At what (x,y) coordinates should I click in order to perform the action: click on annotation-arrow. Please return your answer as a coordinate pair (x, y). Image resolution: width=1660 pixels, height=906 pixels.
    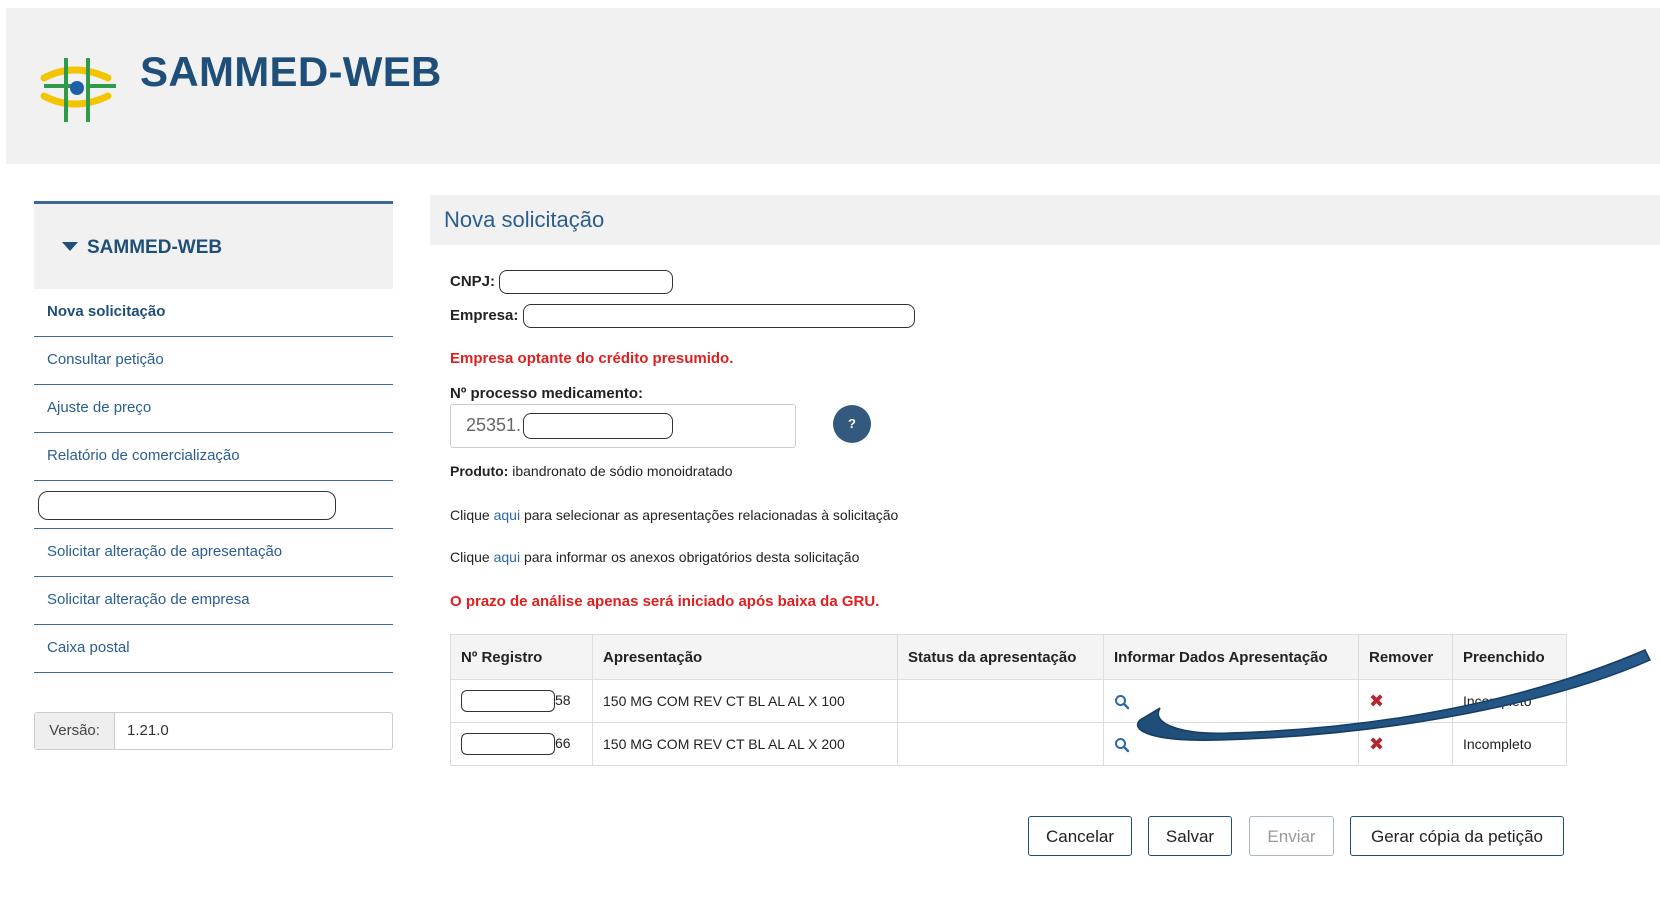
    Looking at the image, I should click on (1394, 695).